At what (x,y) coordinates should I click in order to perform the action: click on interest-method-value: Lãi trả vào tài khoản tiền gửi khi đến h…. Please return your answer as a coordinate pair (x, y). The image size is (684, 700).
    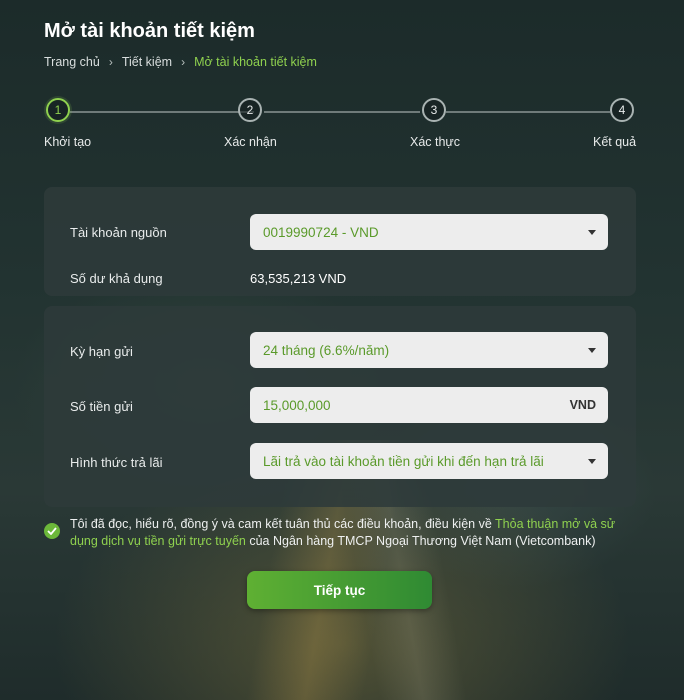
    Looking at the image, I should click on (403, 461).